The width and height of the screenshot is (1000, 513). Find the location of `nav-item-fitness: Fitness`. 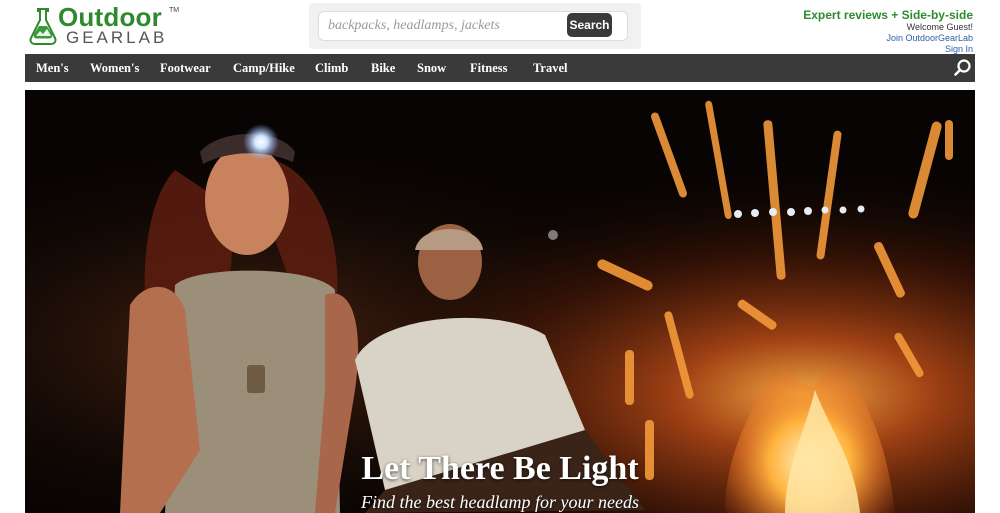

nav-item-fitness: Fitness is located at coordinates (489, 68).